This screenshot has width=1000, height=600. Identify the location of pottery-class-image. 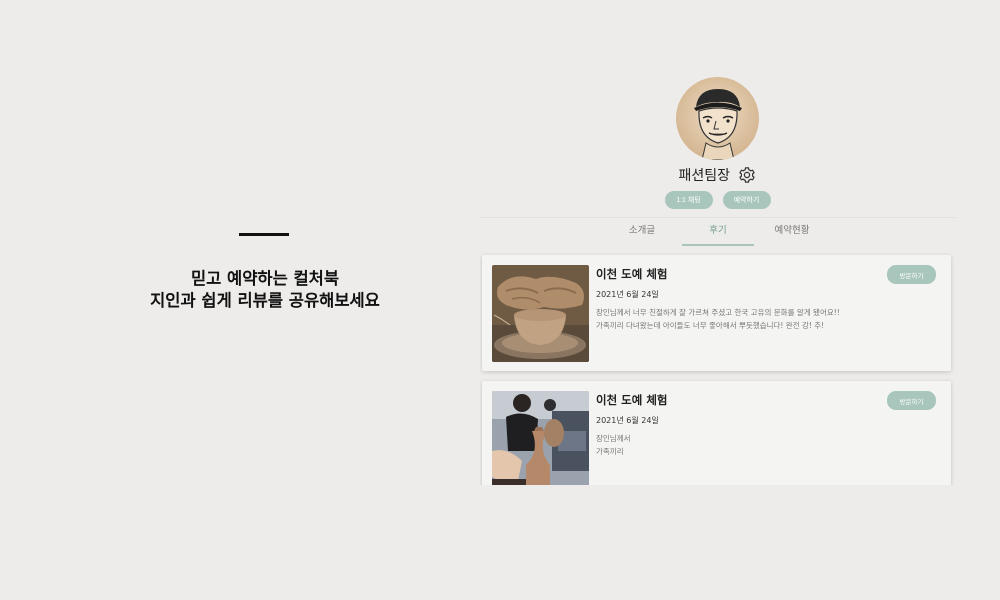
(540, 438).